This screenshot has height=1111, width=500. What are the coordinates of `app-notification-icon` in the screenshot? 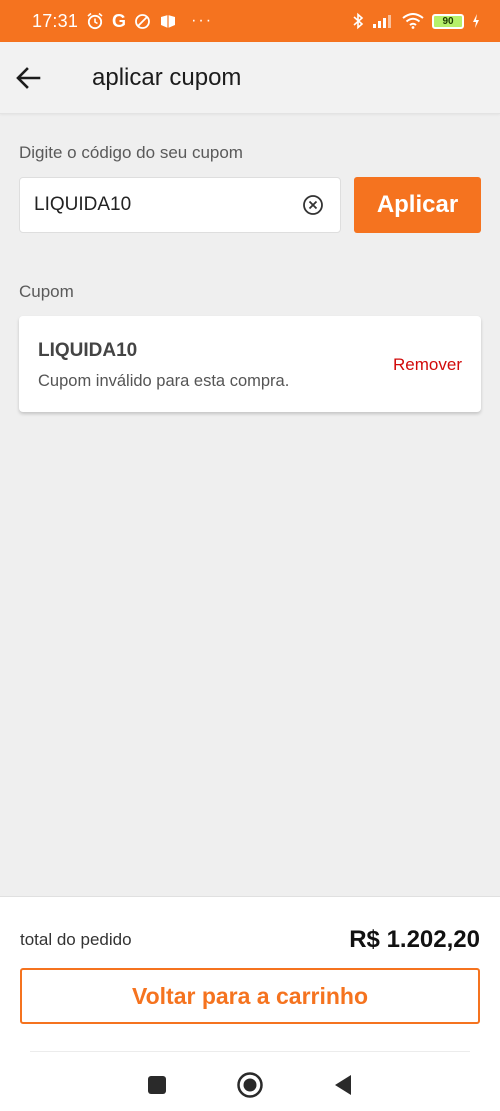 It's located at (168, 21).